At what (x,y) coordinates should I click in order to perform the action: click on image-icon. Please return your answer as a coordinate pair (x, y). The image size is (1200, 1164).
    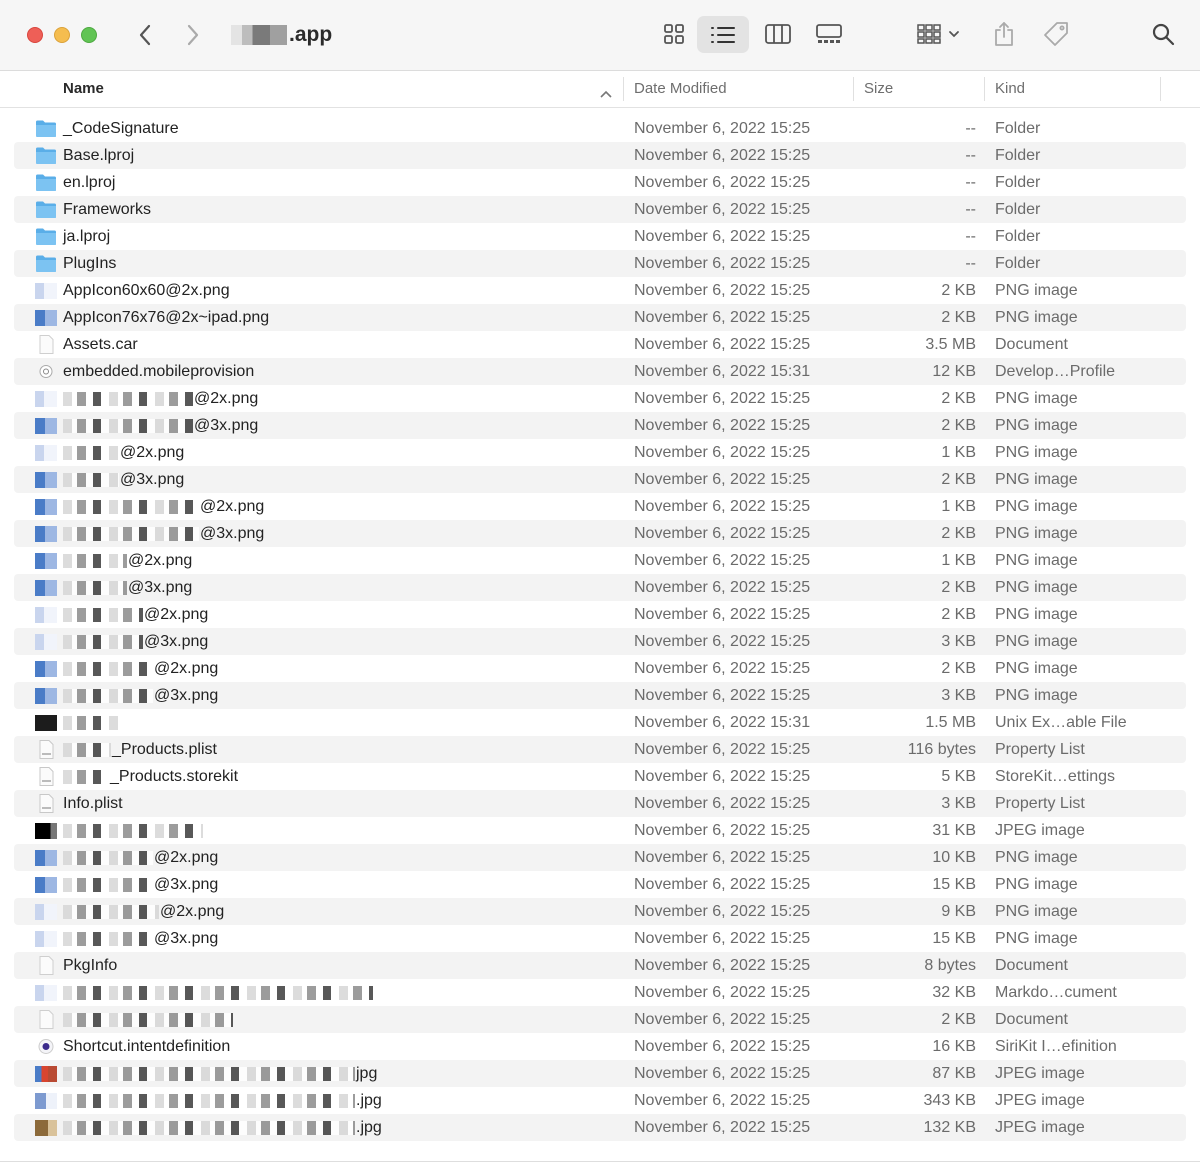
    Looking at the image, I should click on (46, 993).